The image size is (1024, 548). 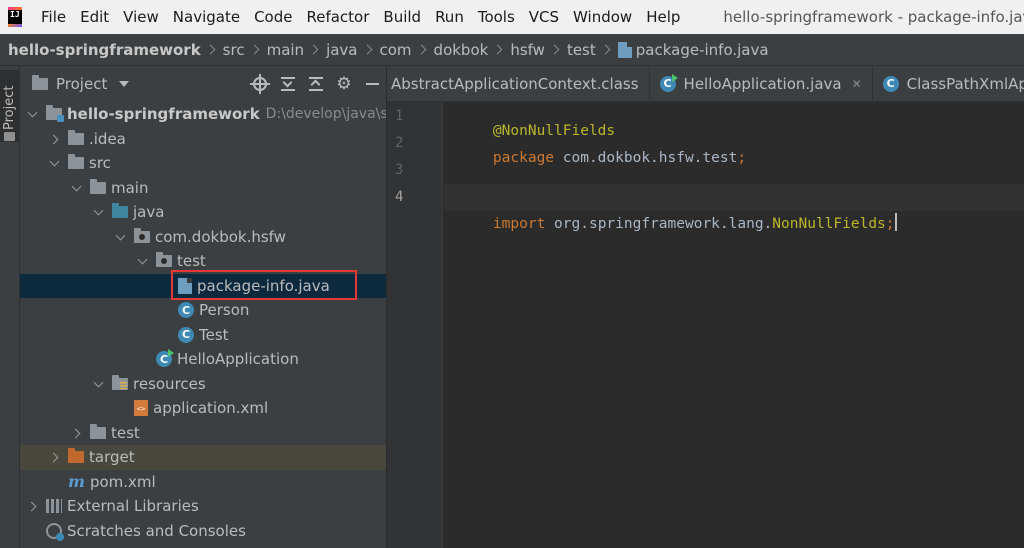 I want to click on tree-item-src: src, so click(x=203, y=163).